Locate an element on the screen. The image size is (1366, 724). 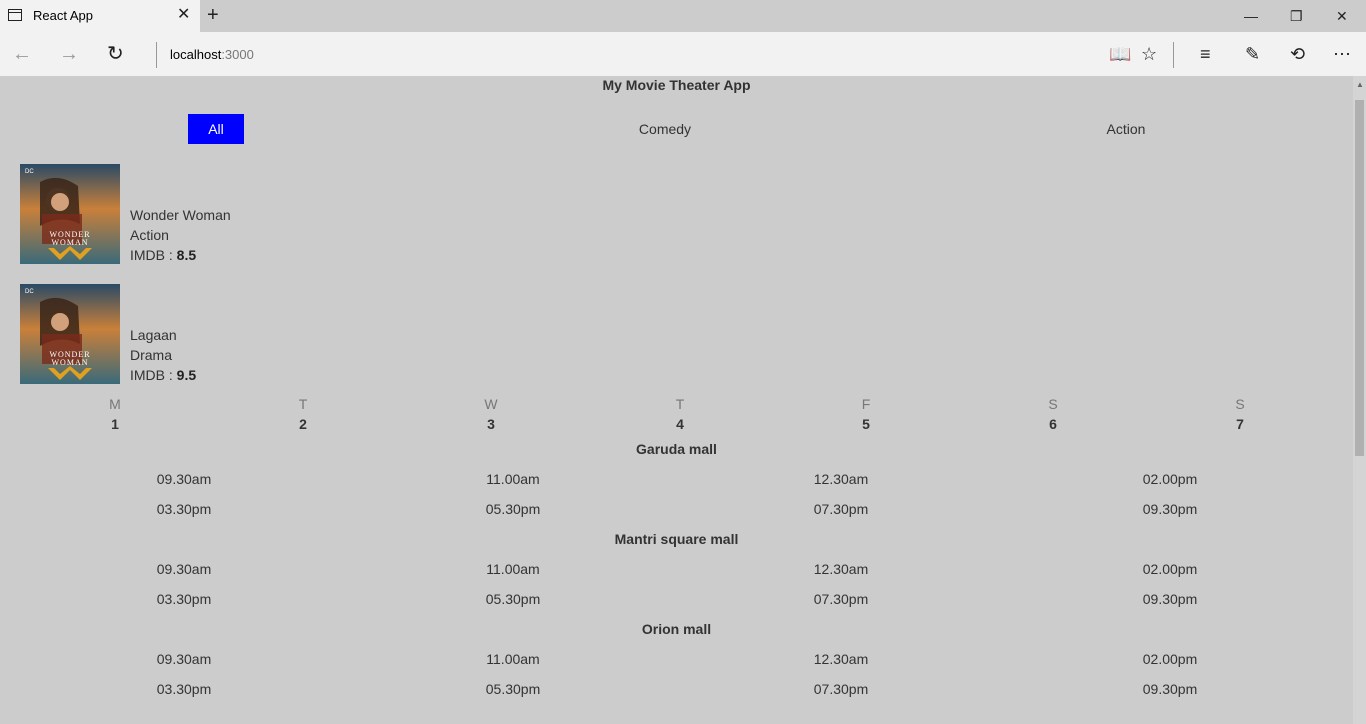
movie-title: Lagaan is located at coordinates (153, 335).